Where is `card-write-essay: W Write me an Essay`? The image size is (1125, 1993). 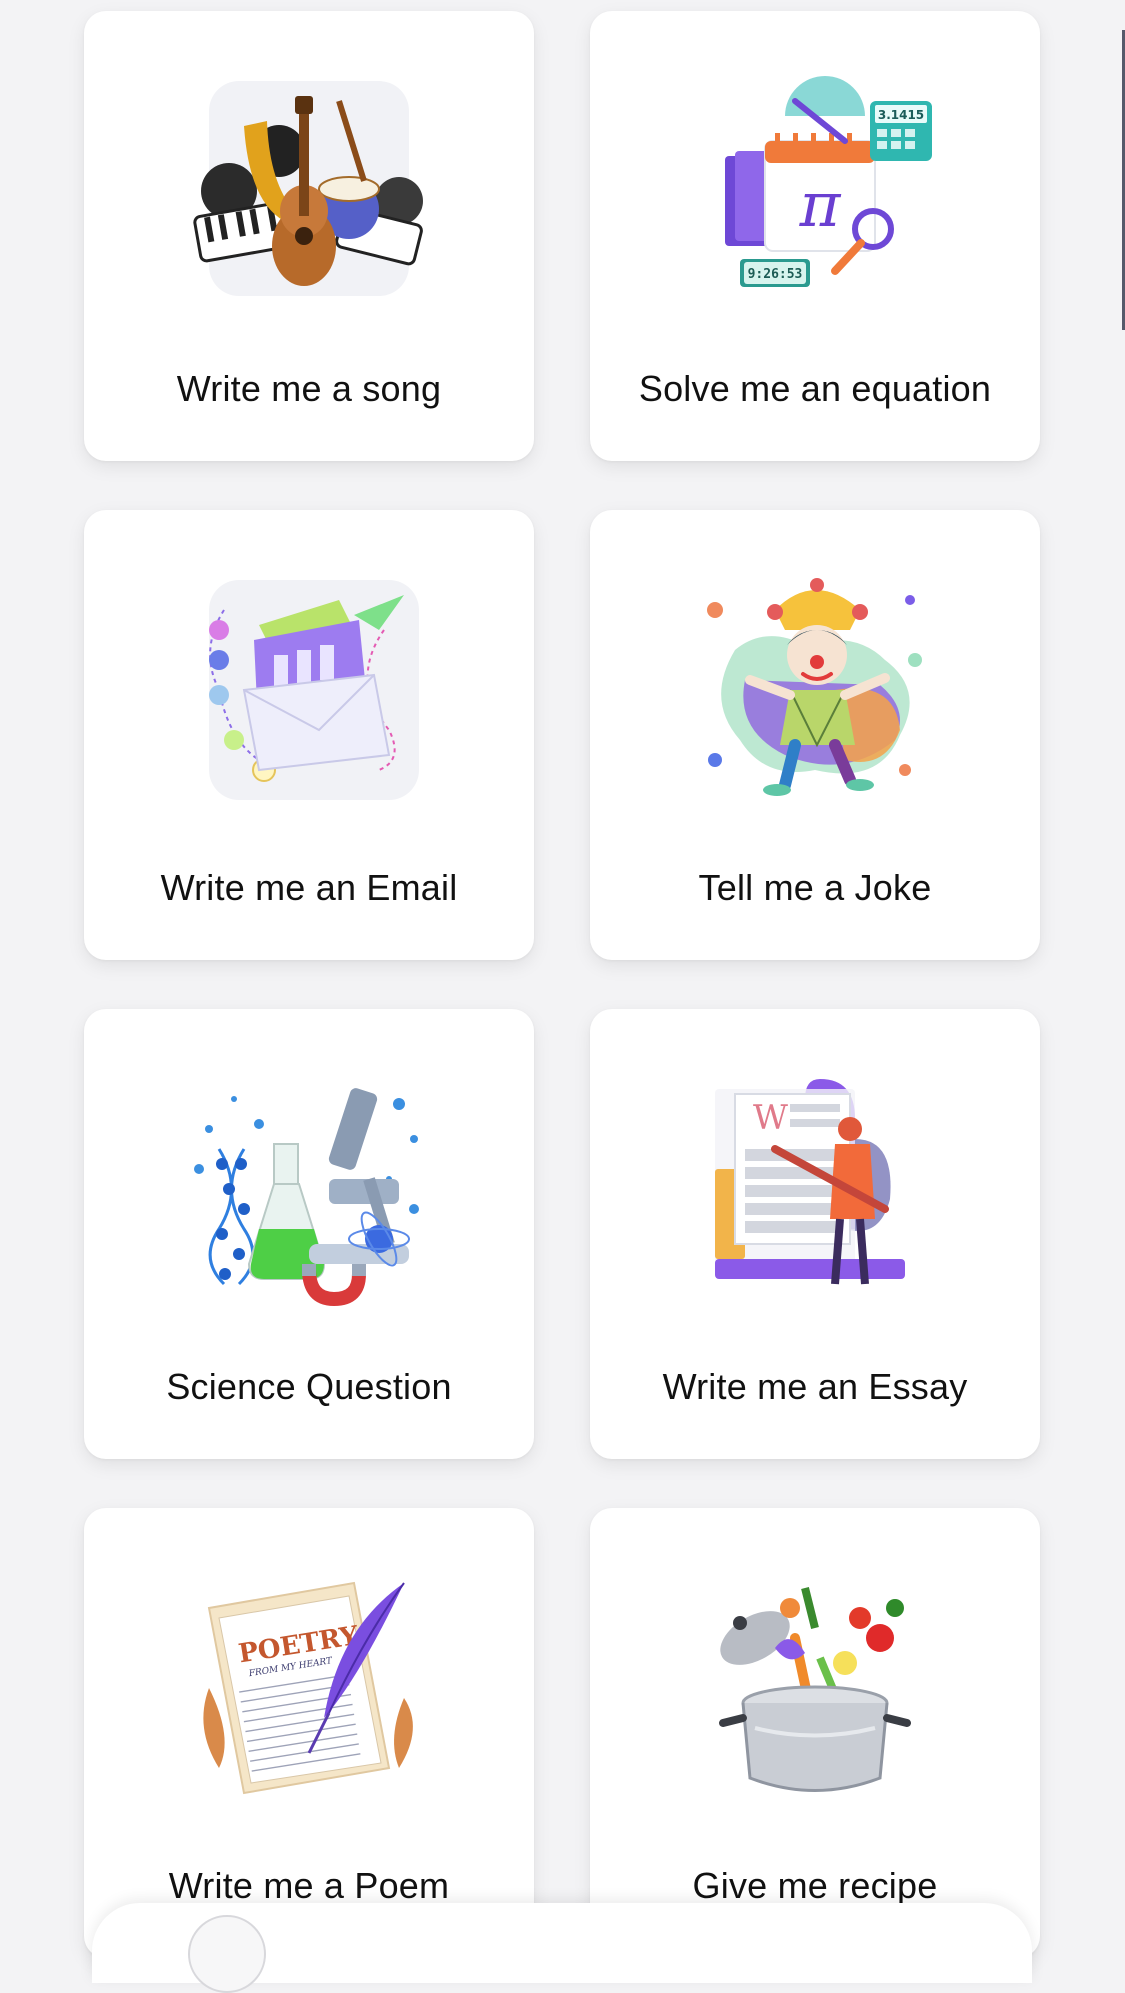
card-write-essay: W Write me an Essay is located at coordinates (815, 1234).